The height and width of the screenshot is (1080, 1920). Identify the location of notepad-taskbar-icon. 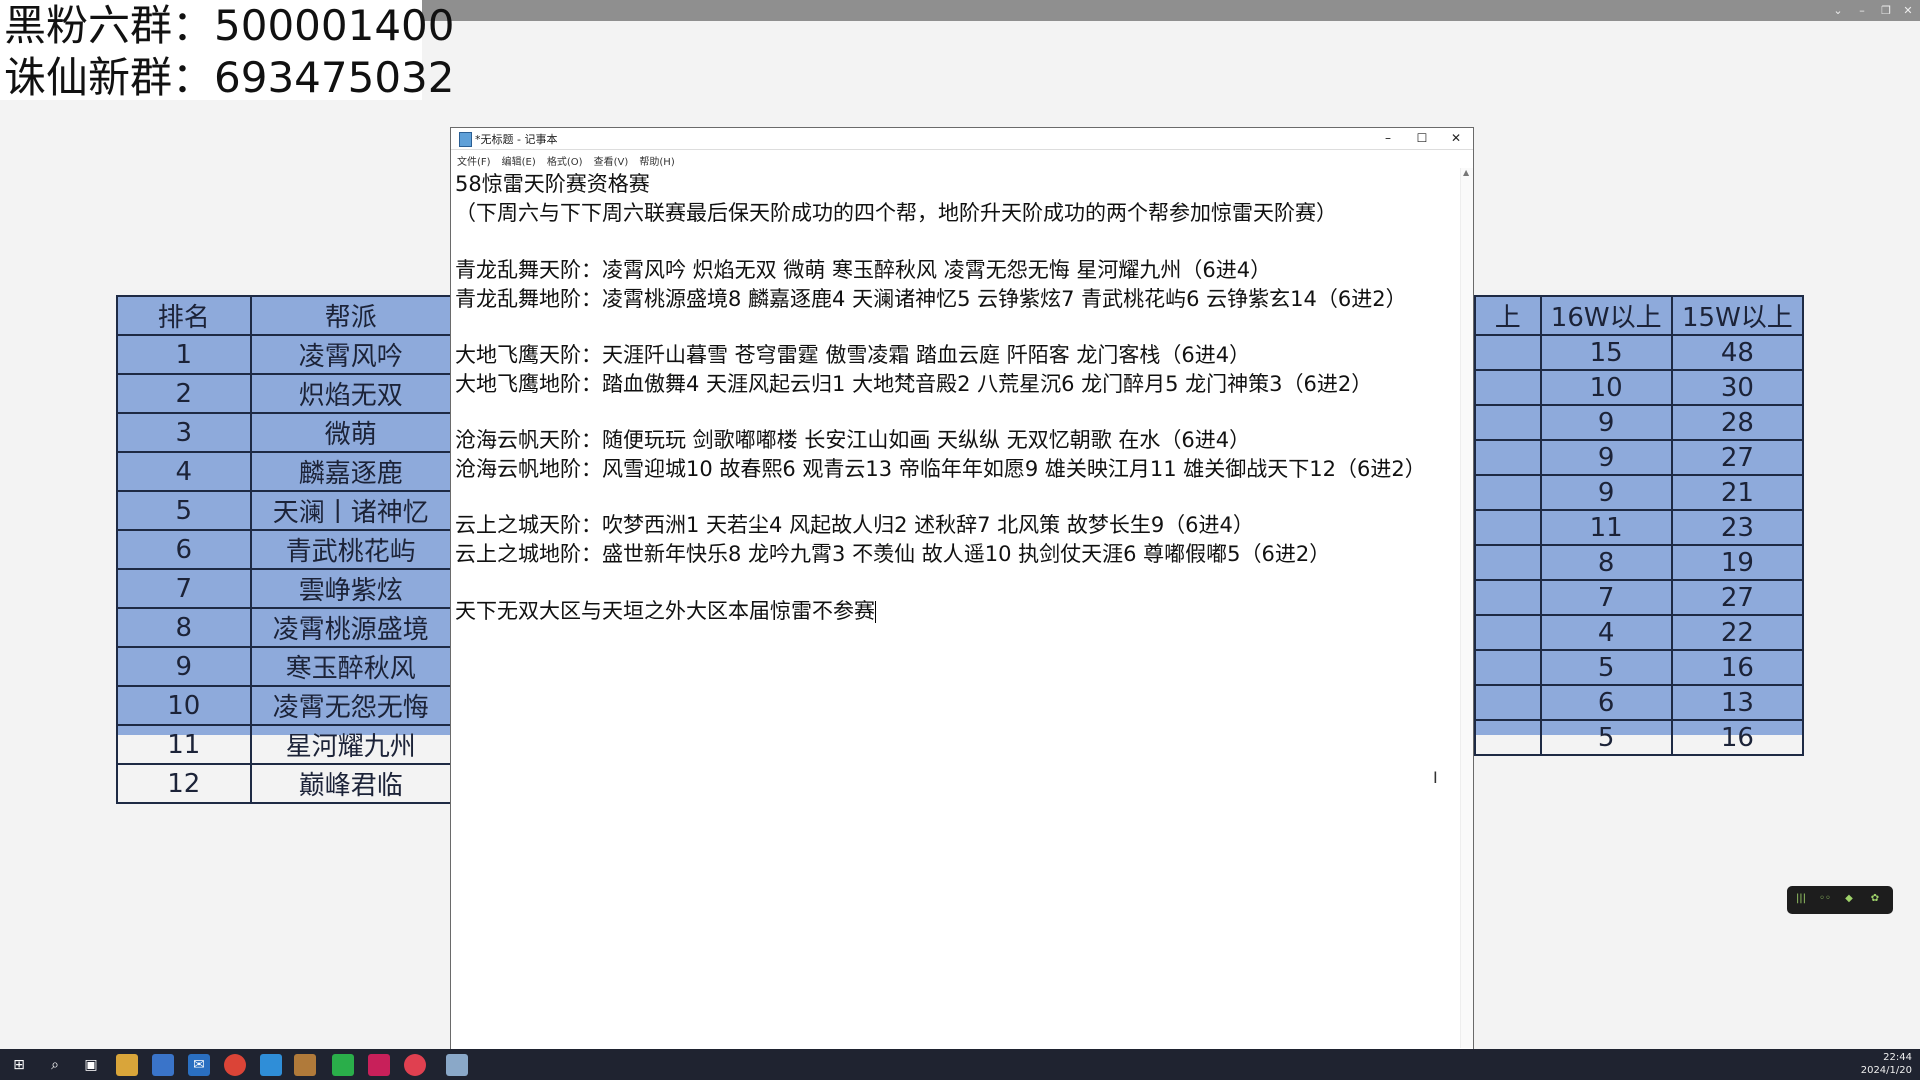
(457, 1065).